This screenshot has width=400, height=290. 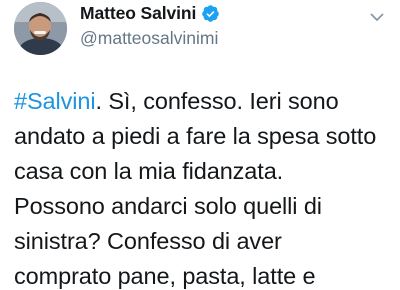 I want to click on chevron-down-icon, so click(x=377, y=17).